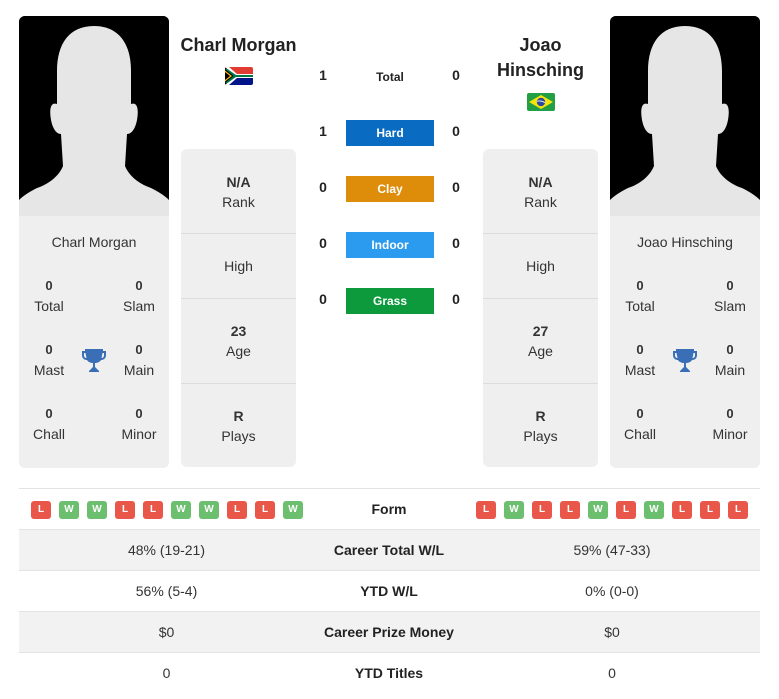 Image resolution: width=779 pixels, height=699 pixels. Describe the element at coordinates (612, 673) in the screenshot. I see `player2-value: 0` at that location.